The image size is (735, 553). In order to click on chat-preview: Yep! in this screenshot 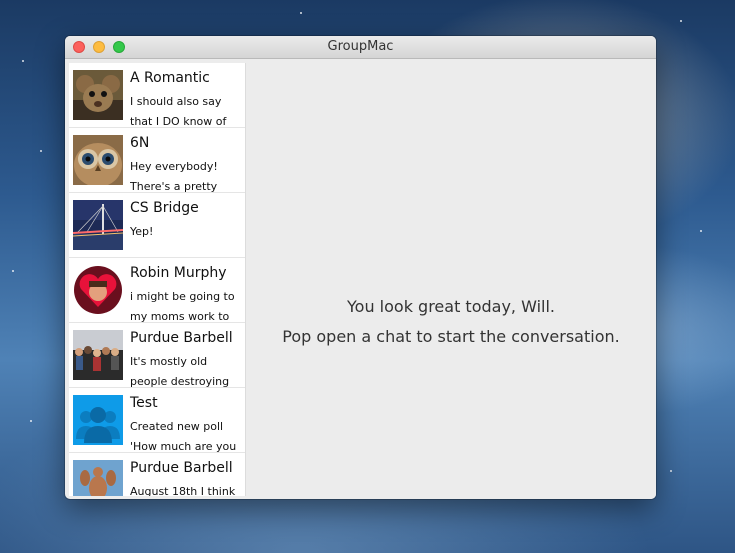, I will do `click(142, 231)`.